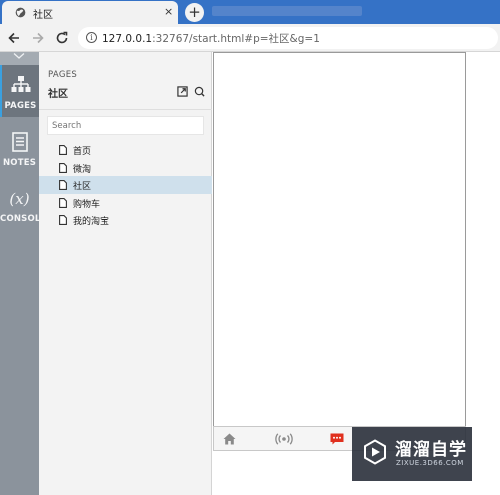 The height and width of the screenshot is (495, 500). I want to click on reload-button, so click(62, 38).